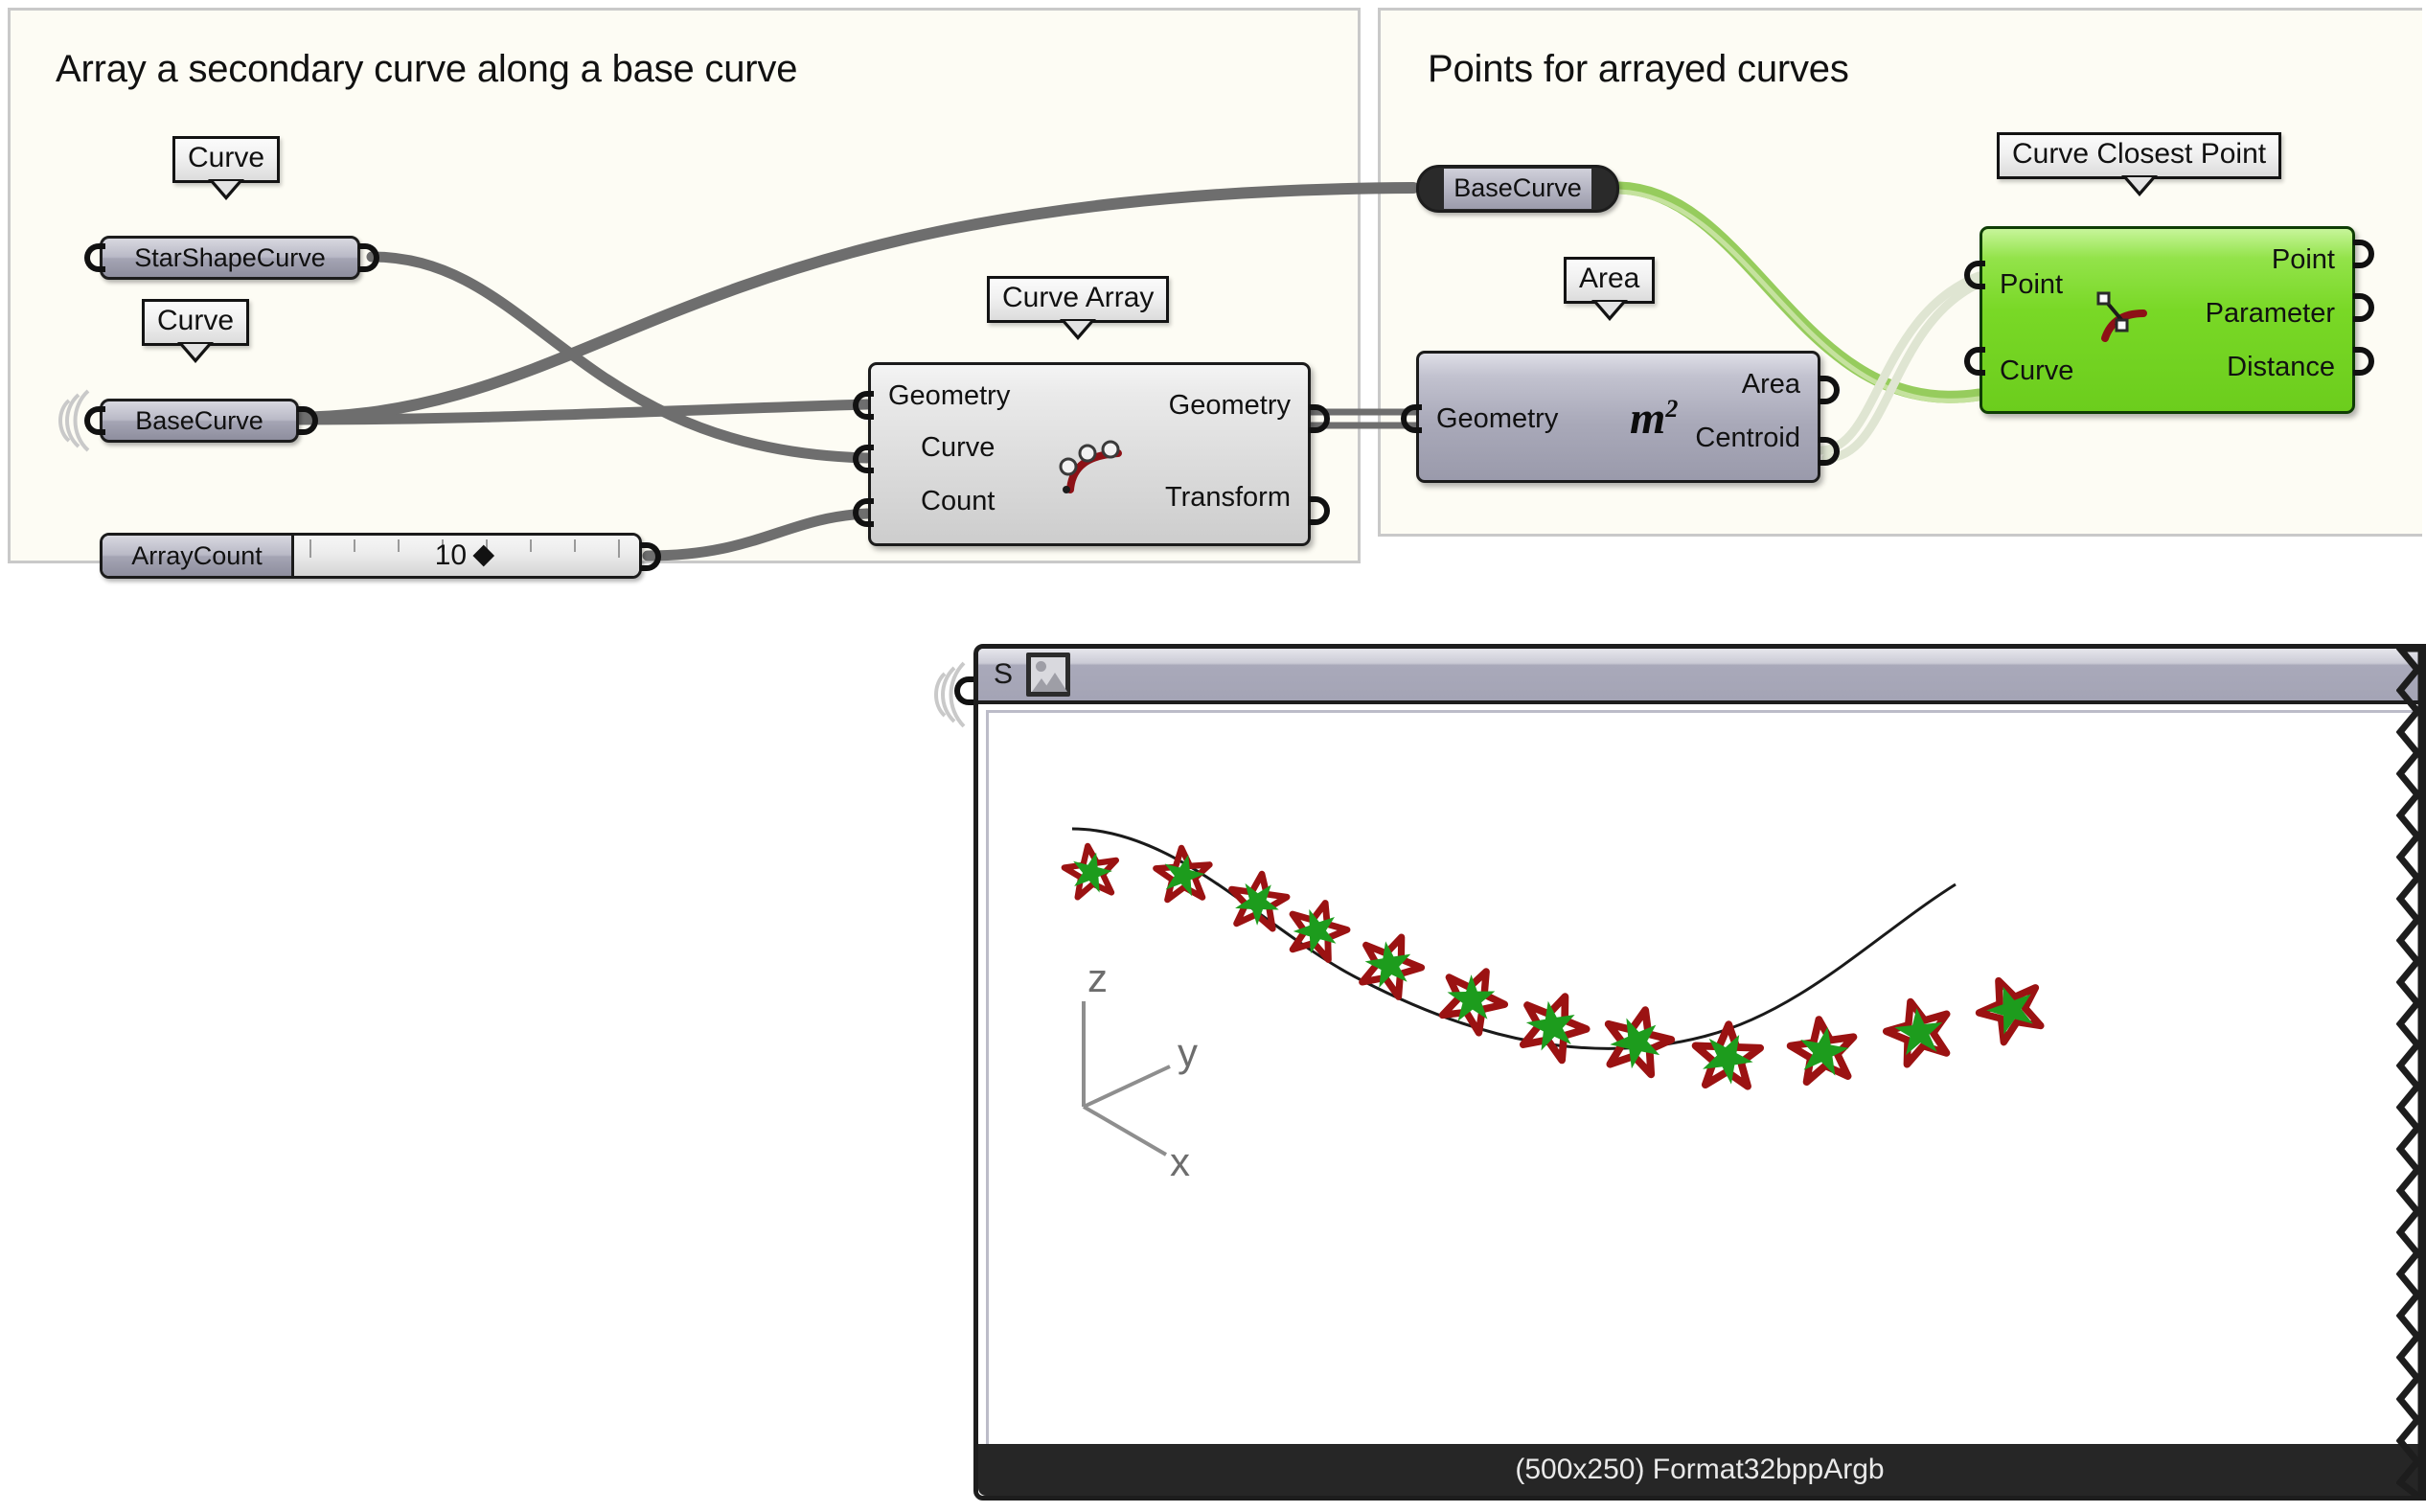  What do you see at coordinates (2167, 320) in the screenshot?
I see `component-curve-closest-point: Point Curve Point Parameter Distance` at bounding box center [2167, 320].